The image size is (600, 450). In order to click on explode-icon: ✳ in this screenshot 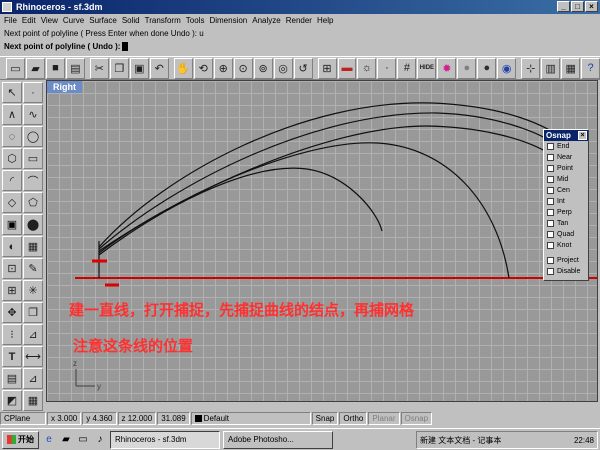, I will do `click(33, 290)`.